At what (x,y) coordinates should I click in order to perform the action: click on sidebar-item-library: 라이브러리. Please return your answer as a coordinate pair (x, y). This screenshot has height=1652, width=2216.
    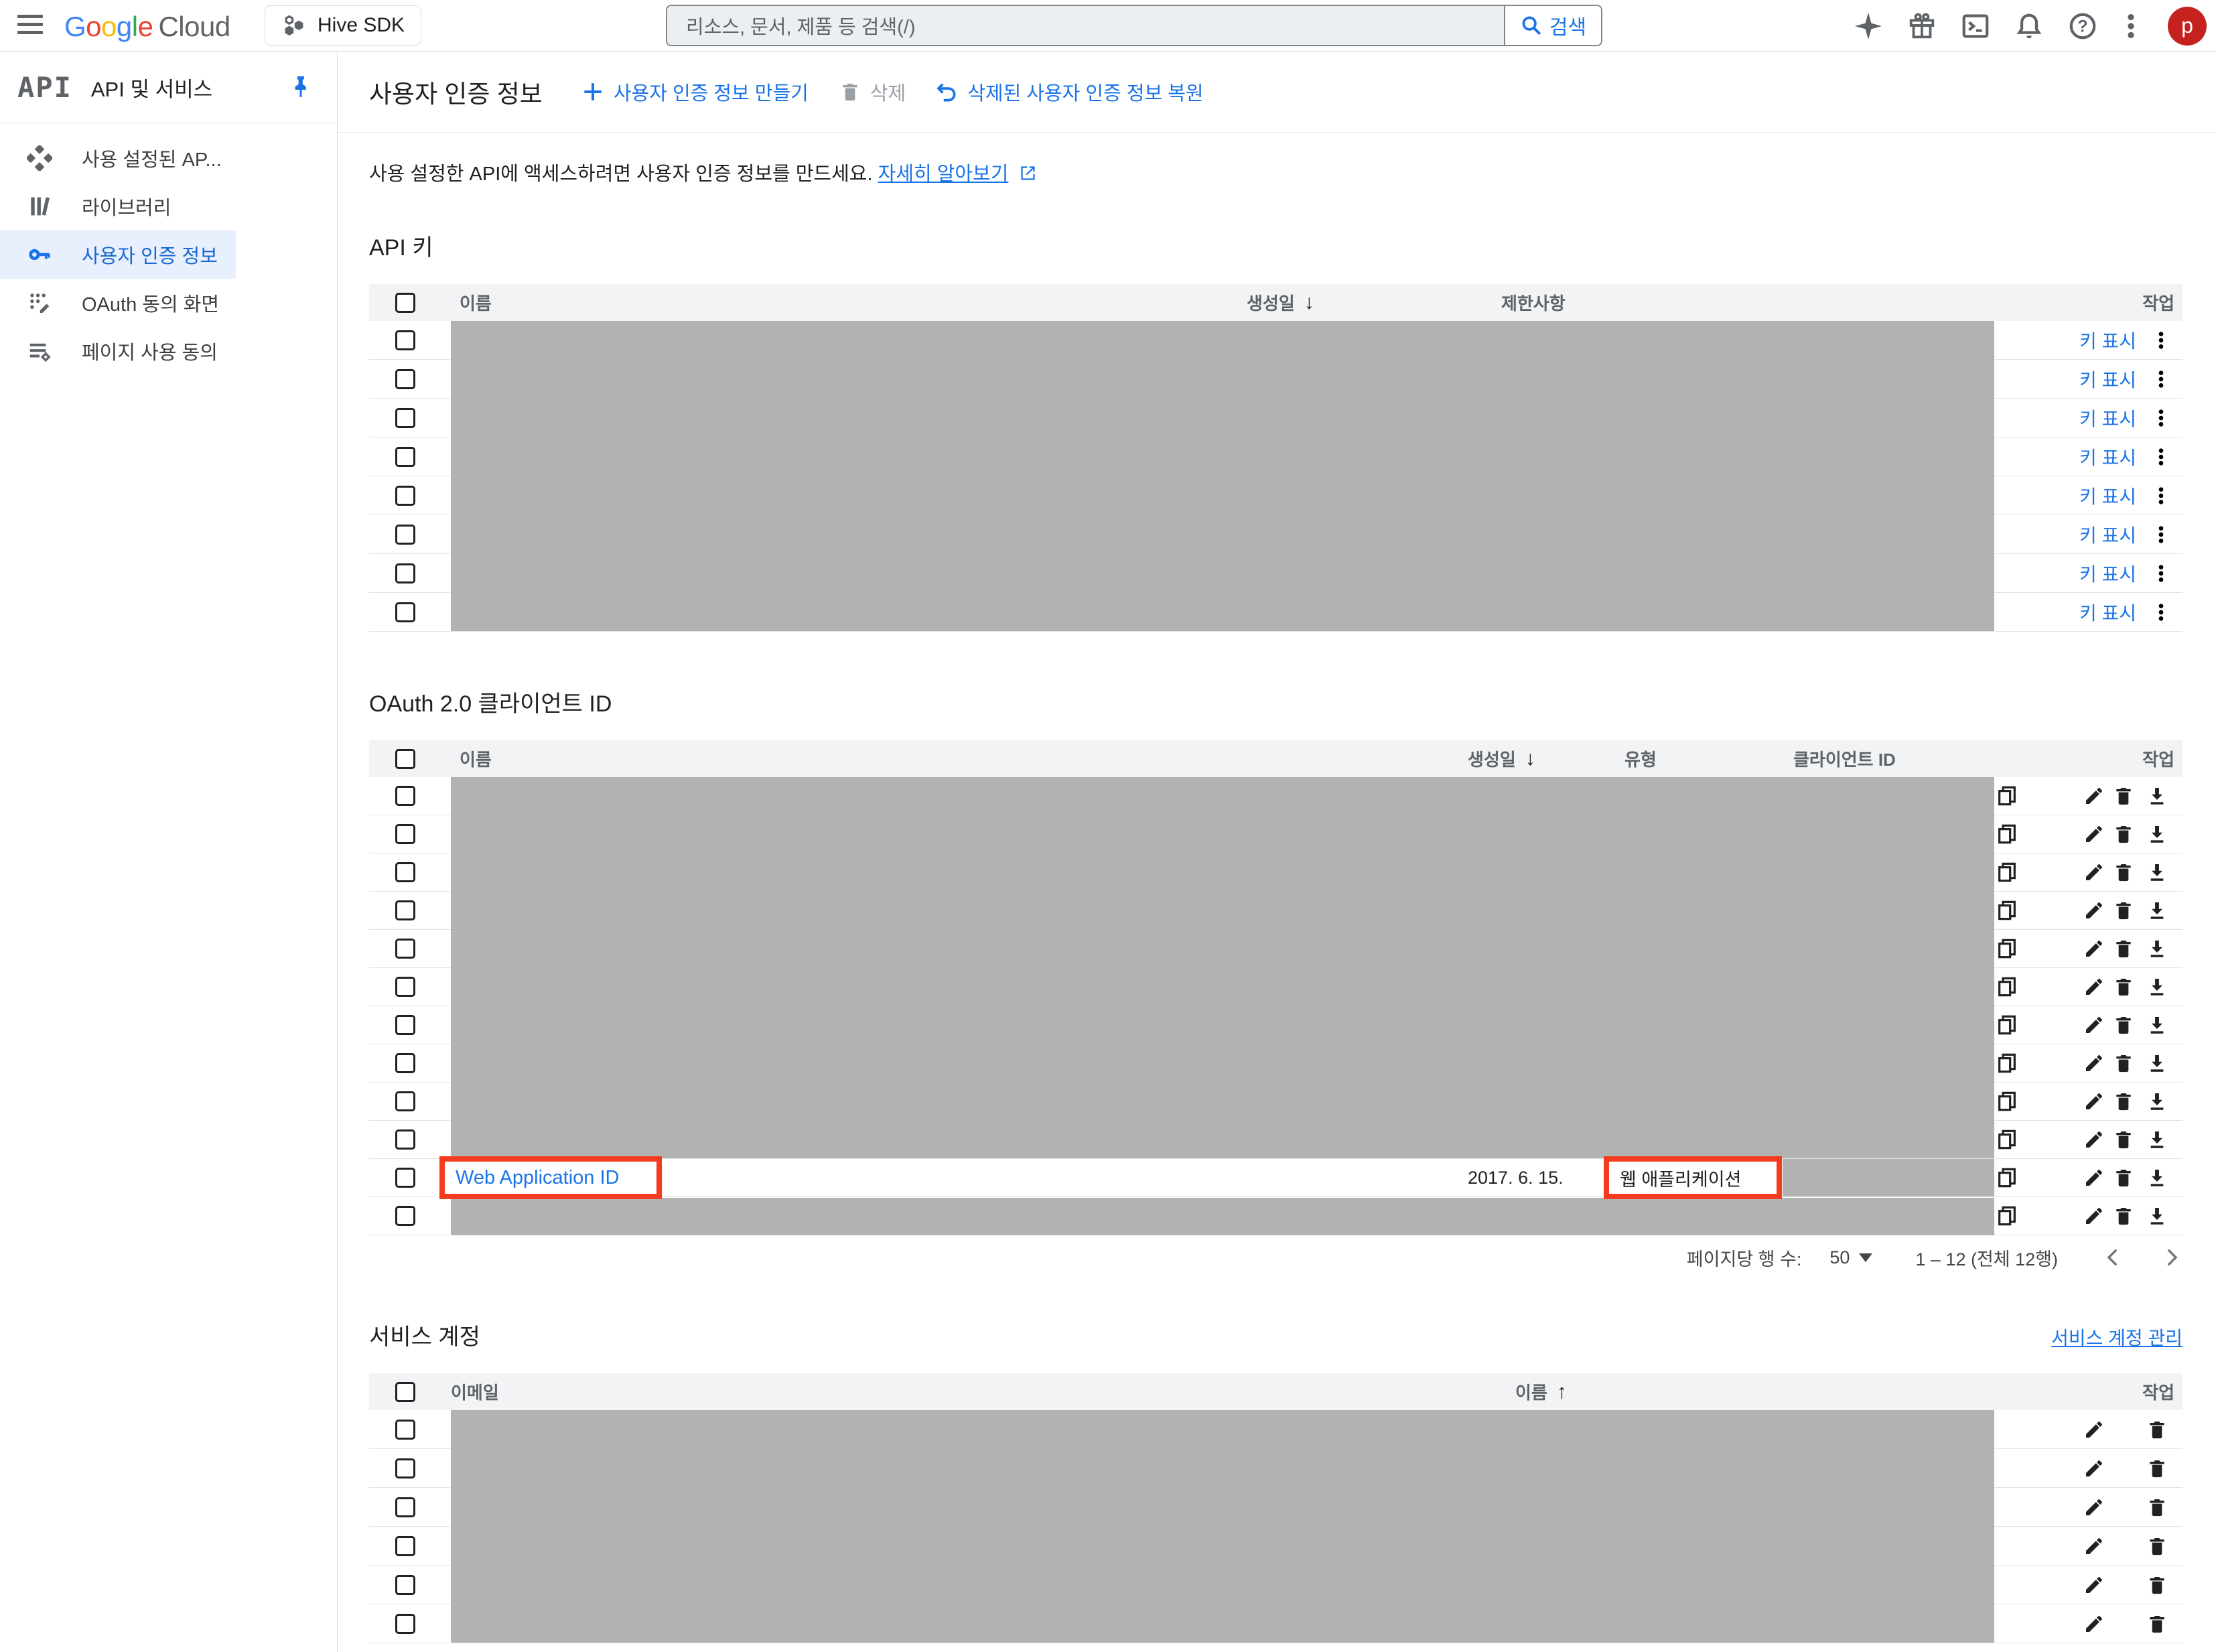
    Looking at the image, I should click on (168, 206).